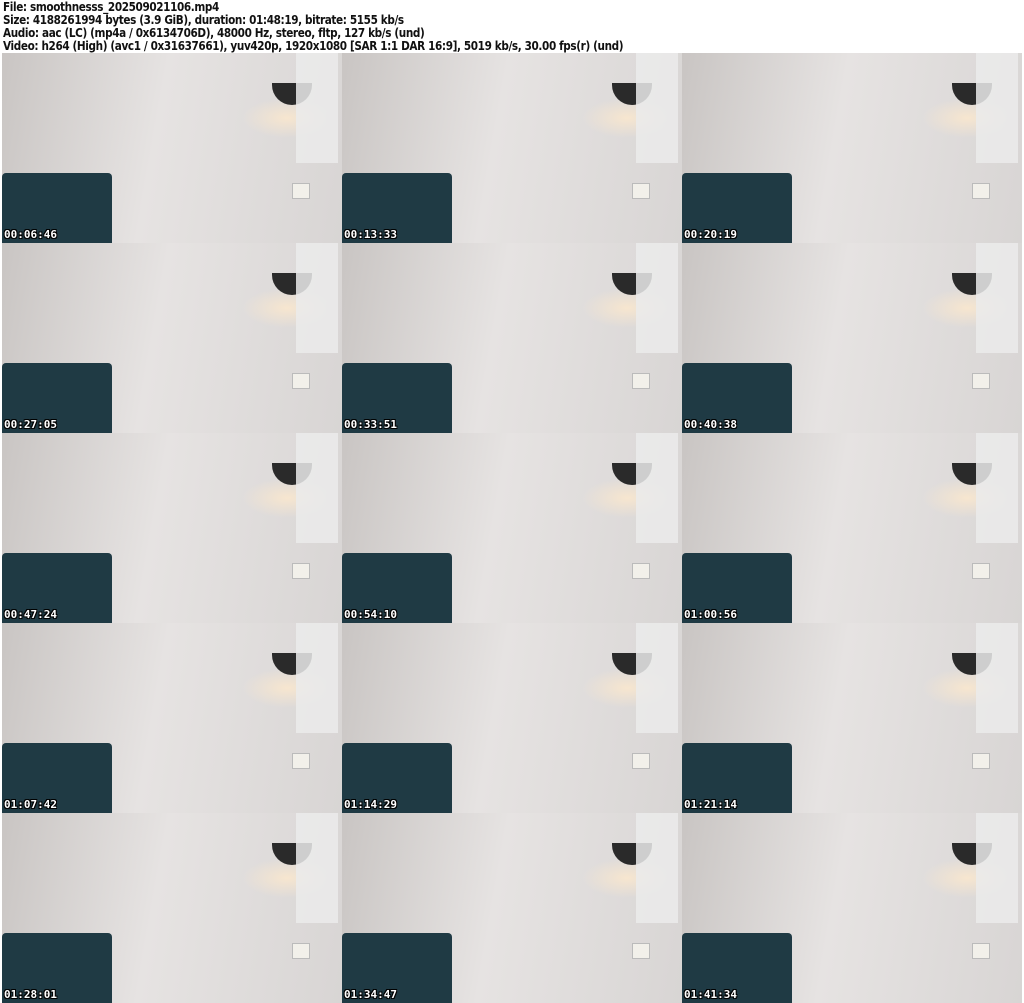 Image resolution: width=1024 pixels, height=1003 pixels. I want to click on video-thumbnail: 01:14:29, so click(512, 718).